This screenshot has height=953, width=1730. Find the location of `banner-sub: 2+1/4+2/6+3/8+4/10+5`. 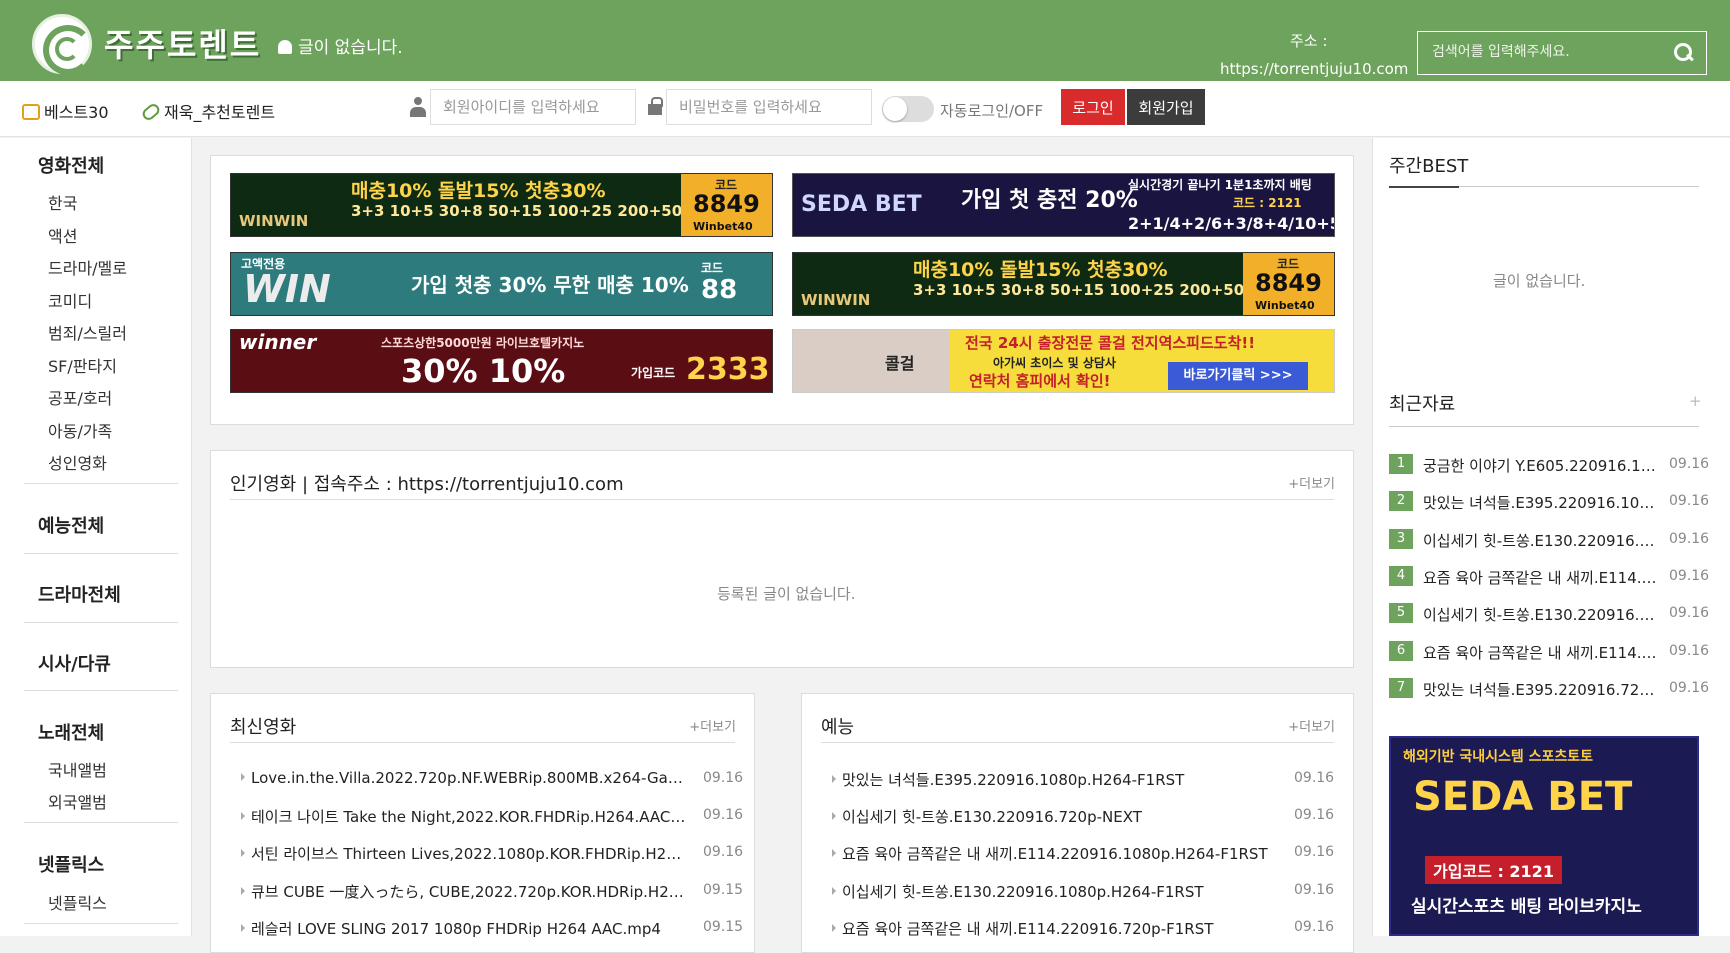

banner-sub: 2+1/4+2/6+3/8+4/10+5 is located at coordinates (1231, 223).